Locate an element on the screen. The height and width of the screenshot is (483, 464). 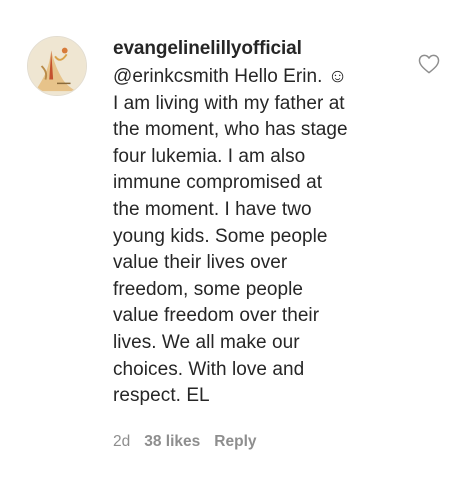
username: evangelinelillyofficial is located at coordinates (258, 49).